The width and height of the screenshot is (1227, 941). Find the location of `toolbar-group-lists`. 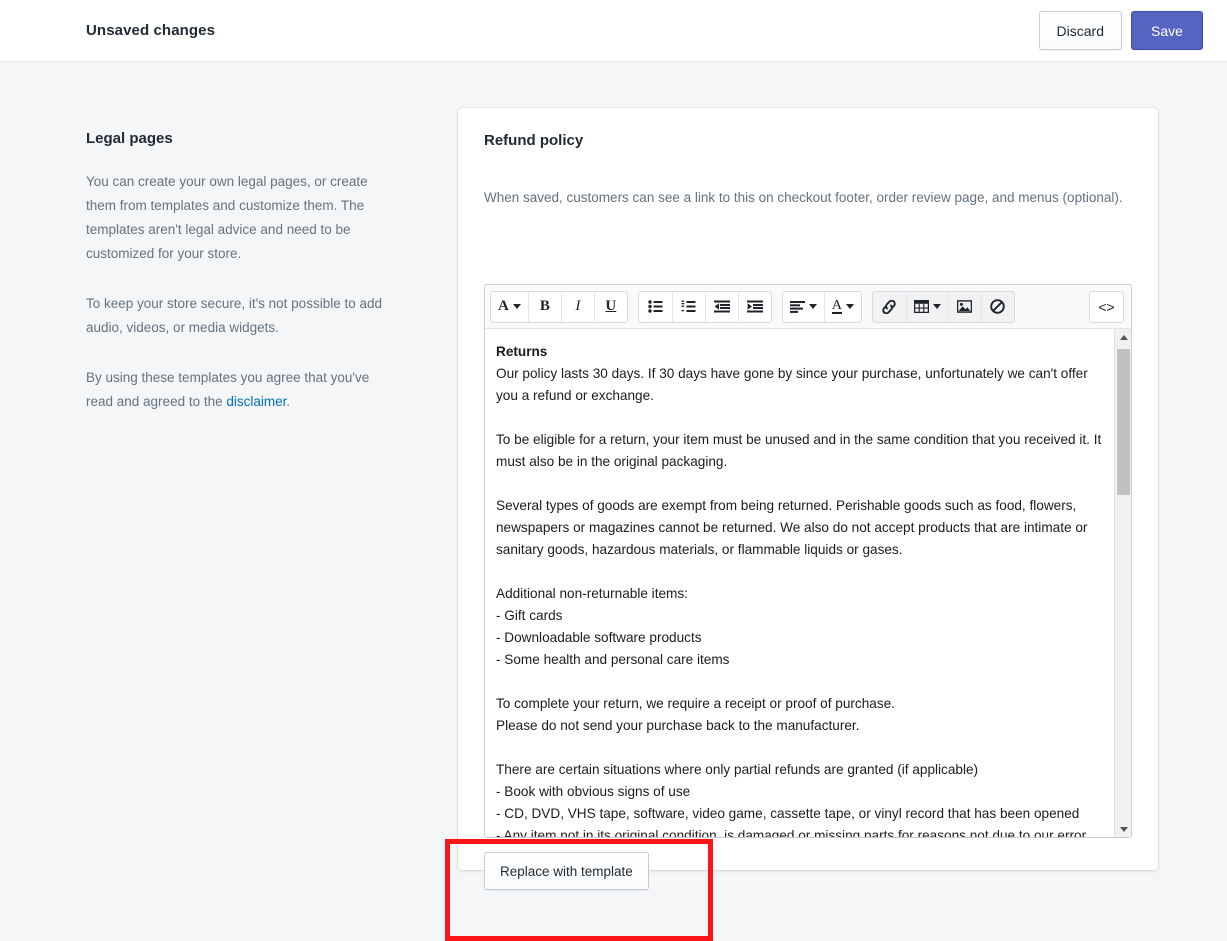

toolbar-group-lists is located at coordinates (704, 306).